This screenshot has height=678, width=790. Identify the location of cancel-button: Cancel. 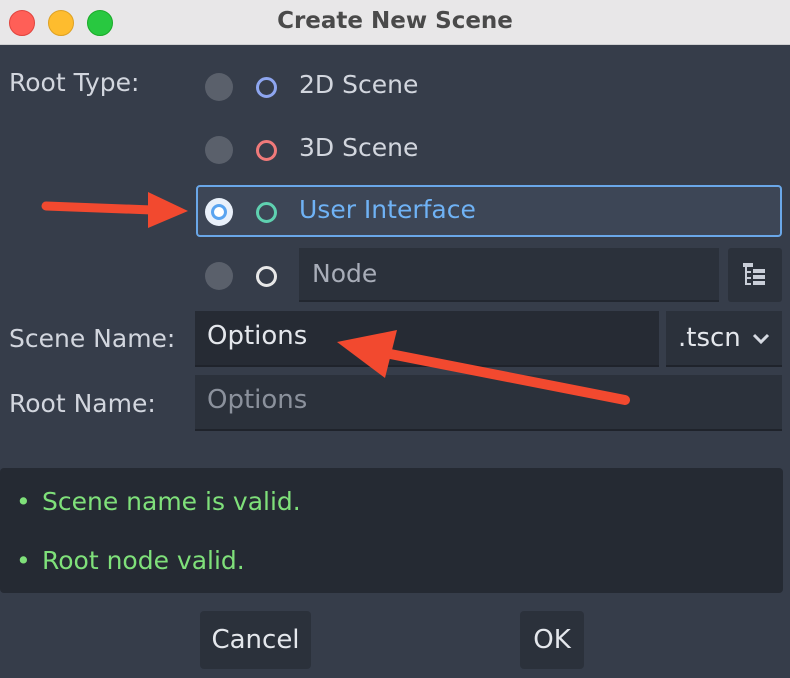
(255, 640).